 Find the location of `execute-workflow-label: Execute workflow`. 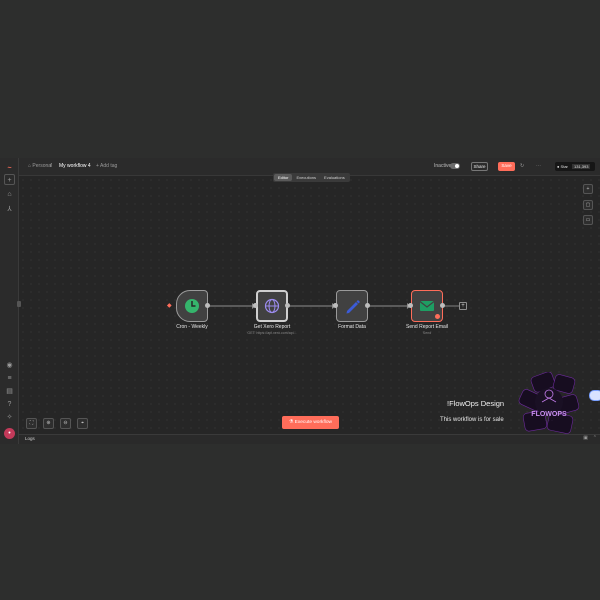

execute-workflow-label: Execute workflow is located at coordinates (313, 422).